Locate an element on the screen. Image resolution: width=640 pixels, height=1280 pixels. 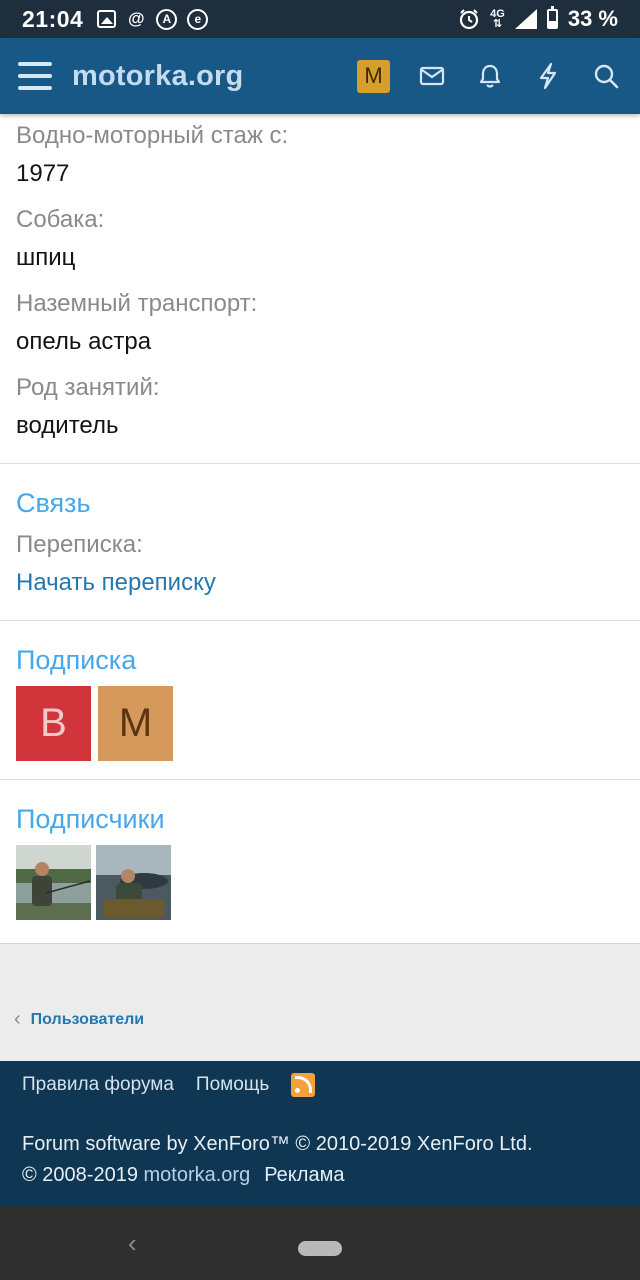
field-value: 1977 is located at coordinates (43, 173).